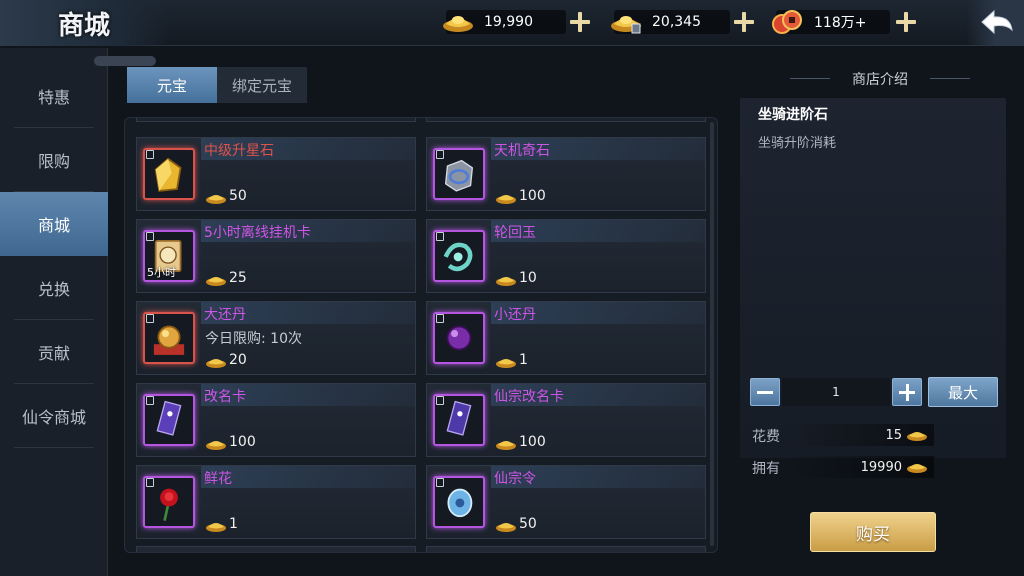  What do you see at coordinates (566, 420) in the screenshot?
I see `item-card: 仙宗改名卡 100` at bounding box center [566, 420].